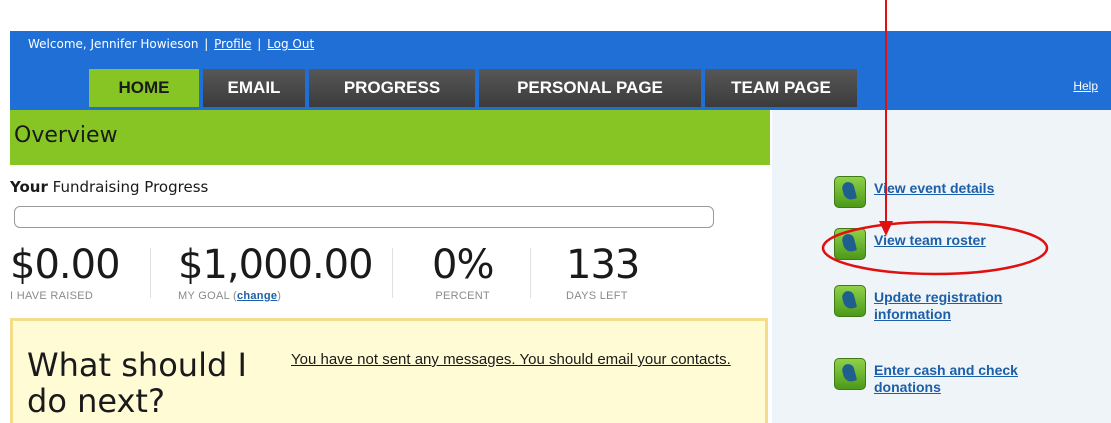 The image size is (1111, 423). Describe the element at coordinates (204, 296) in the screenshot. I see `goal-label-text: MY GOAL` at that location.